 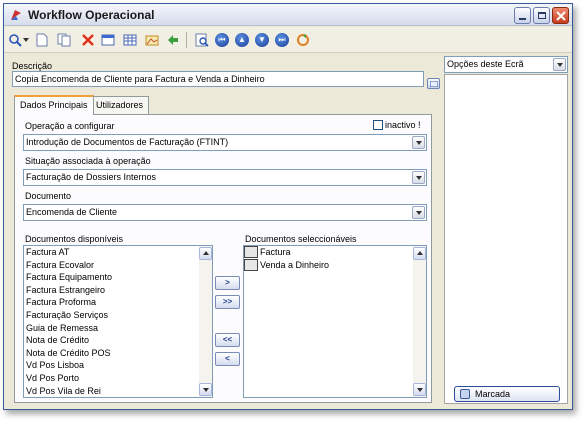 I want to click on list-item: Nota de Crédito POS, so click(x=118, y=353).